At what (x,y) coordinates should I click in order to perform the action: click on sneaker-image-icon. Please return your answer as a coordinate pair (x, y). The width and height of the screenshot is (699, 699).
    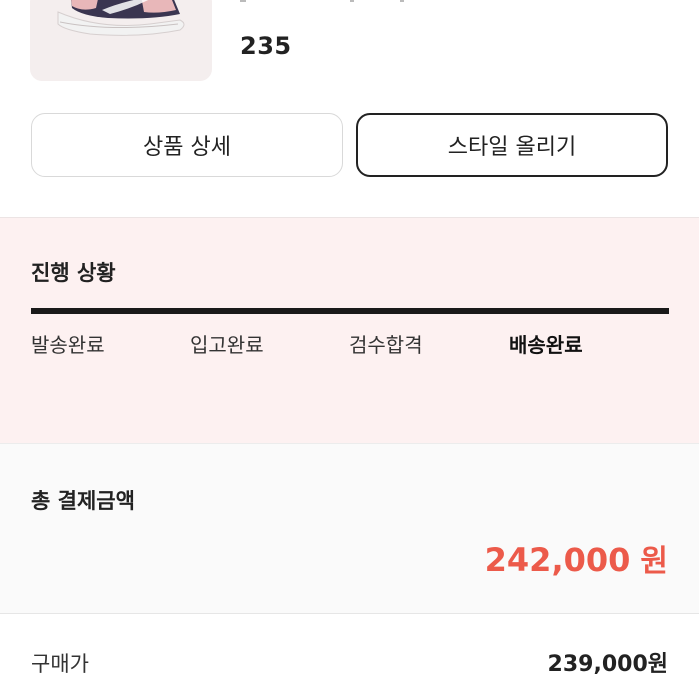
    Looking at the image, I should click on (121, 18).